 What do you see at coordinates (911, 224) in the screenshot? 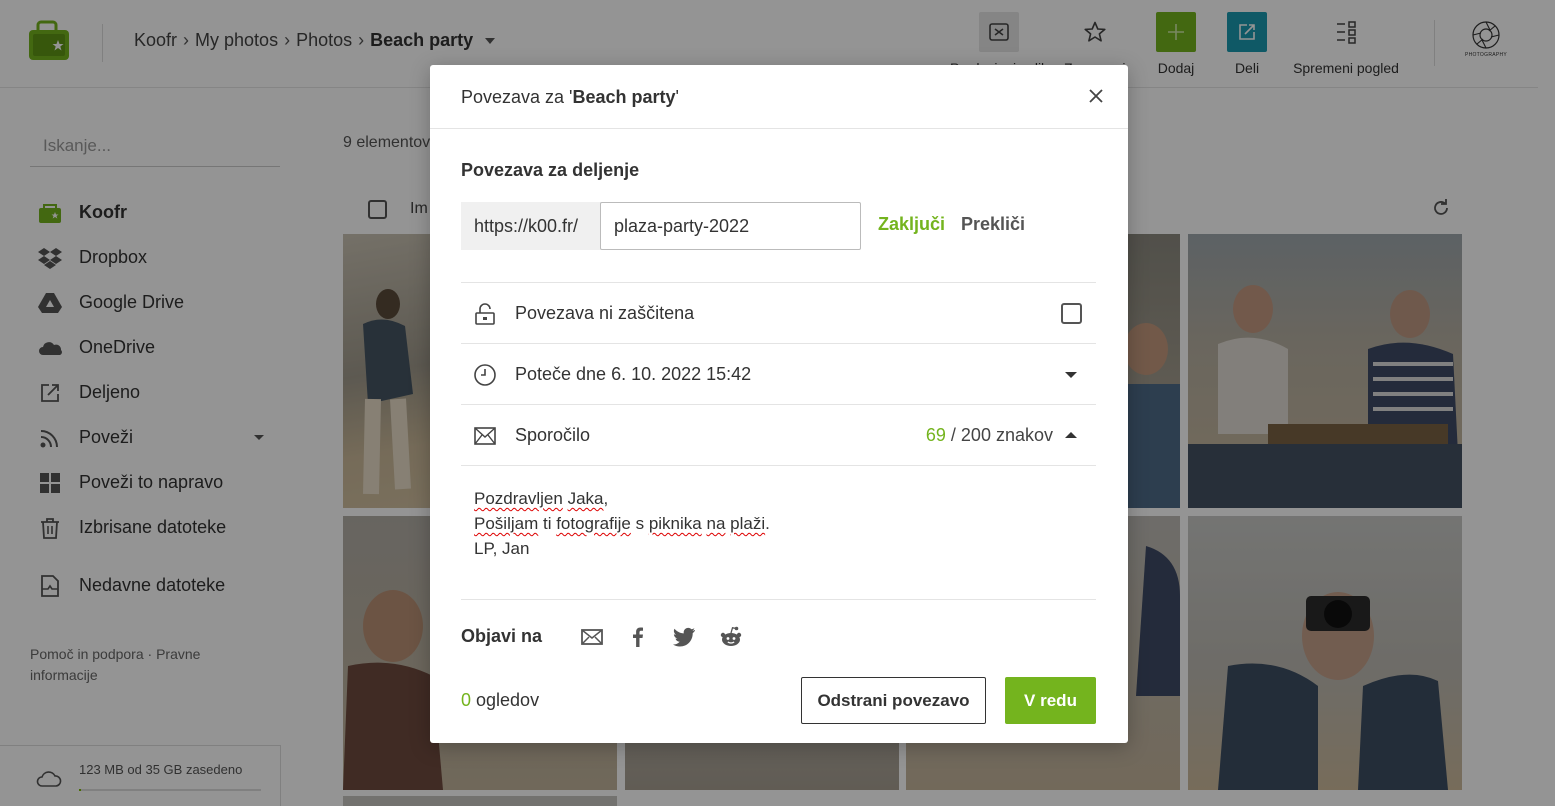
I see `lock-link-button: Zaključi` at bounding box center [911, 224].